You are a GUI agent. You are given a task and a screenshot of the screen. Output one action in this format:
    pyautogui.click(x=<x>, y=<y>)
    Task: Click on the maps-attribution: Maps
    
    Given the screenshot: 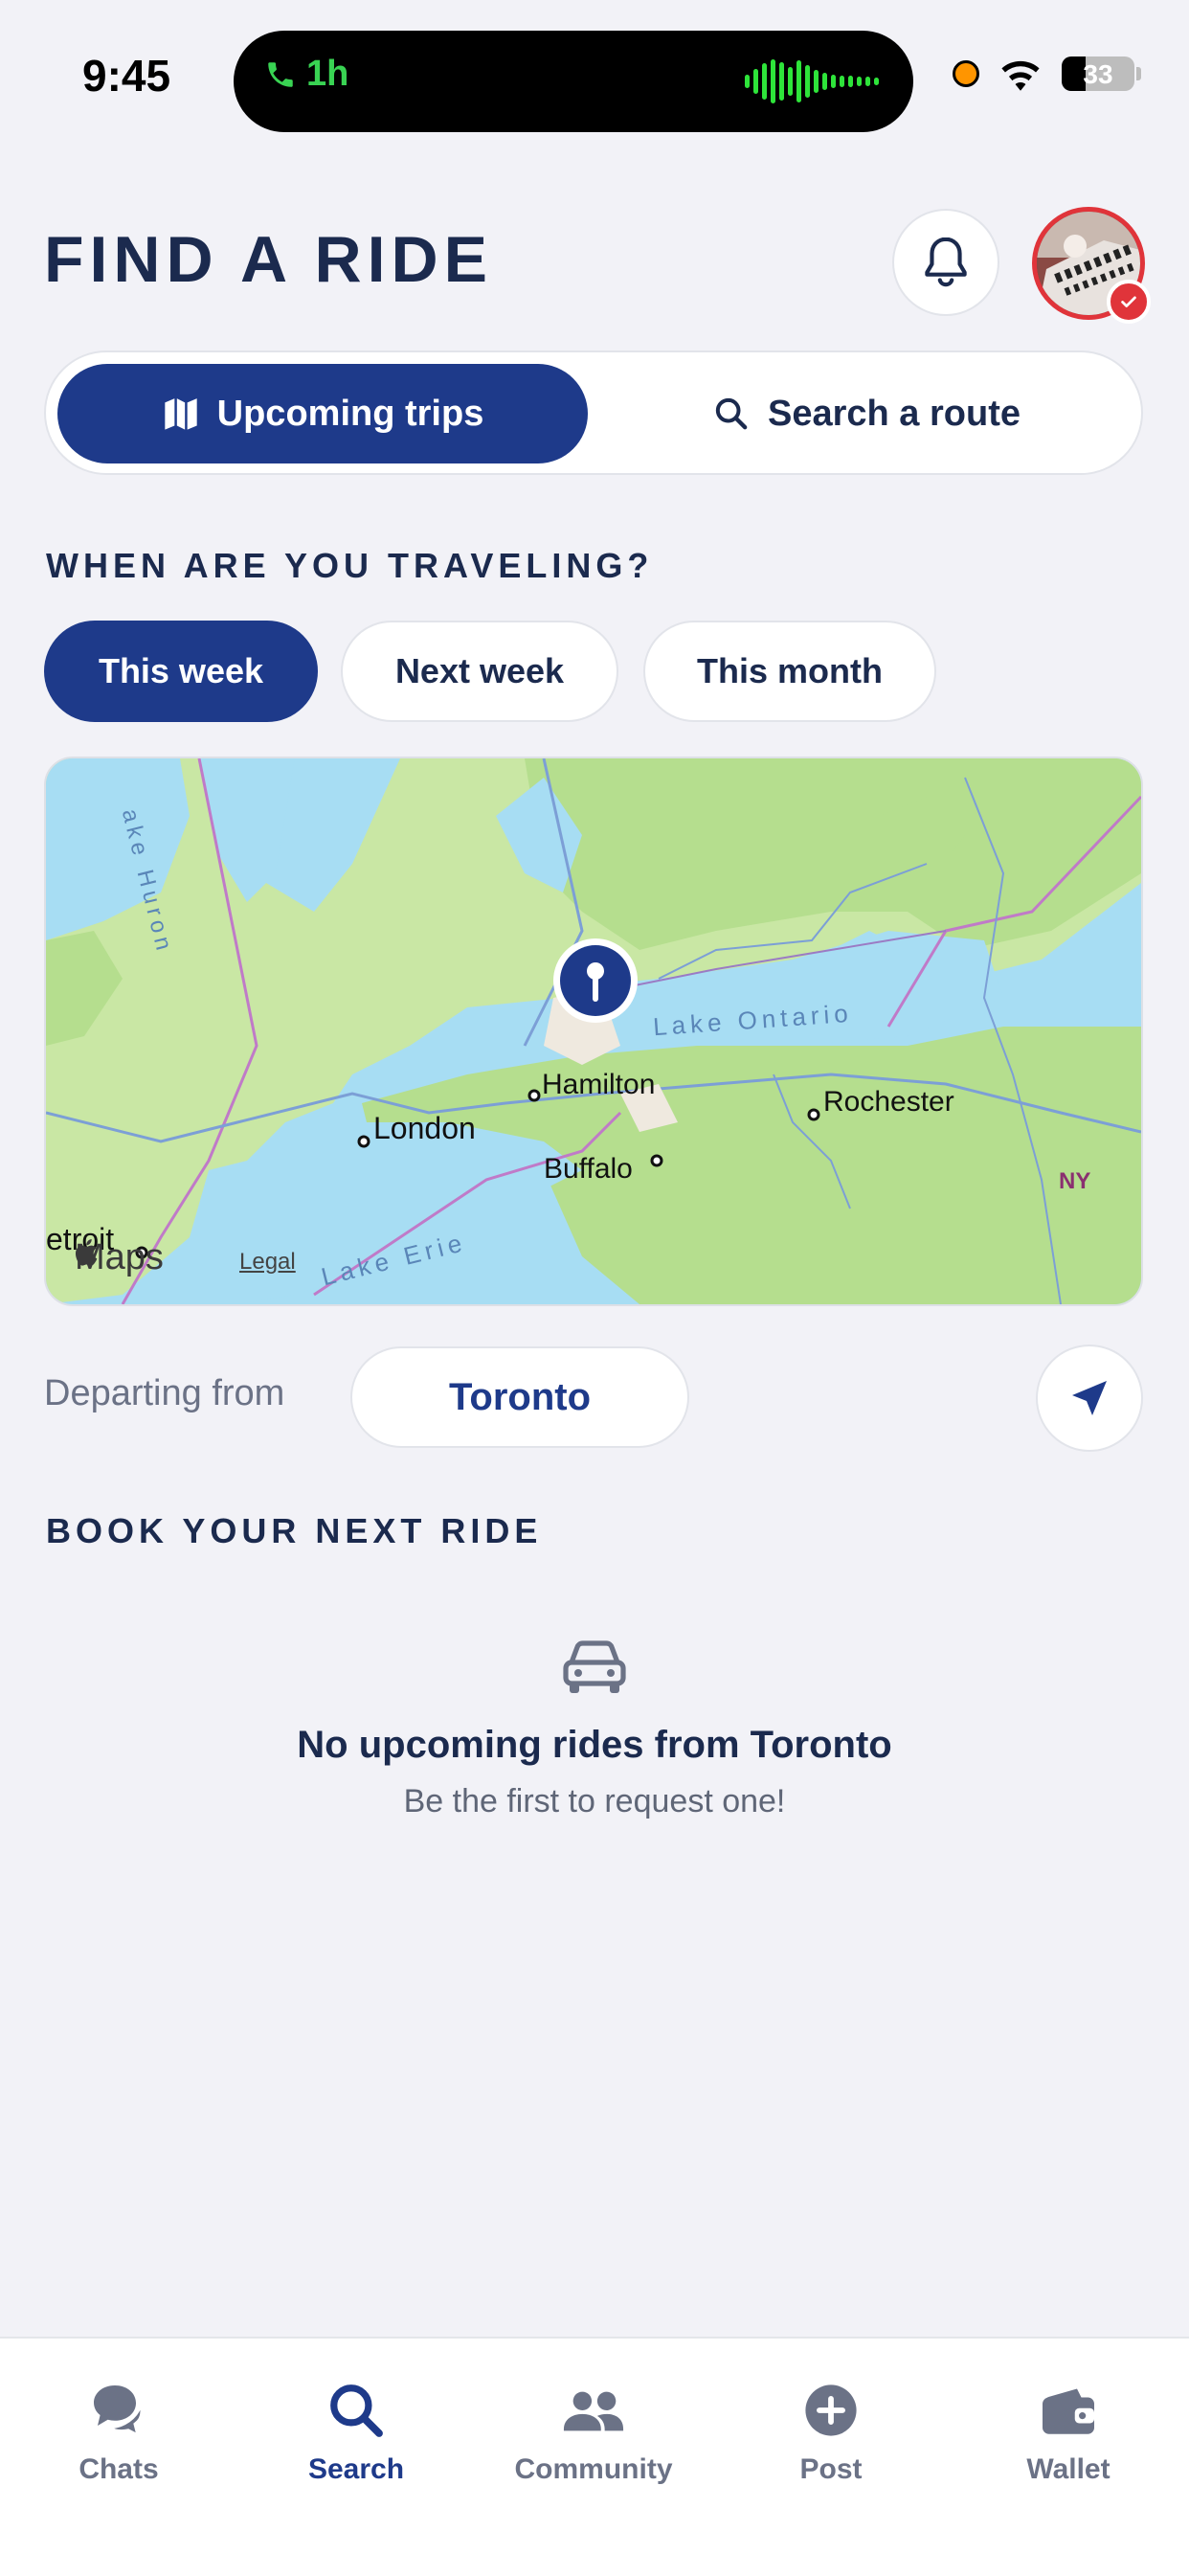 What is the action you would take?
    pyautogui.click(x=119, y=1257)
    